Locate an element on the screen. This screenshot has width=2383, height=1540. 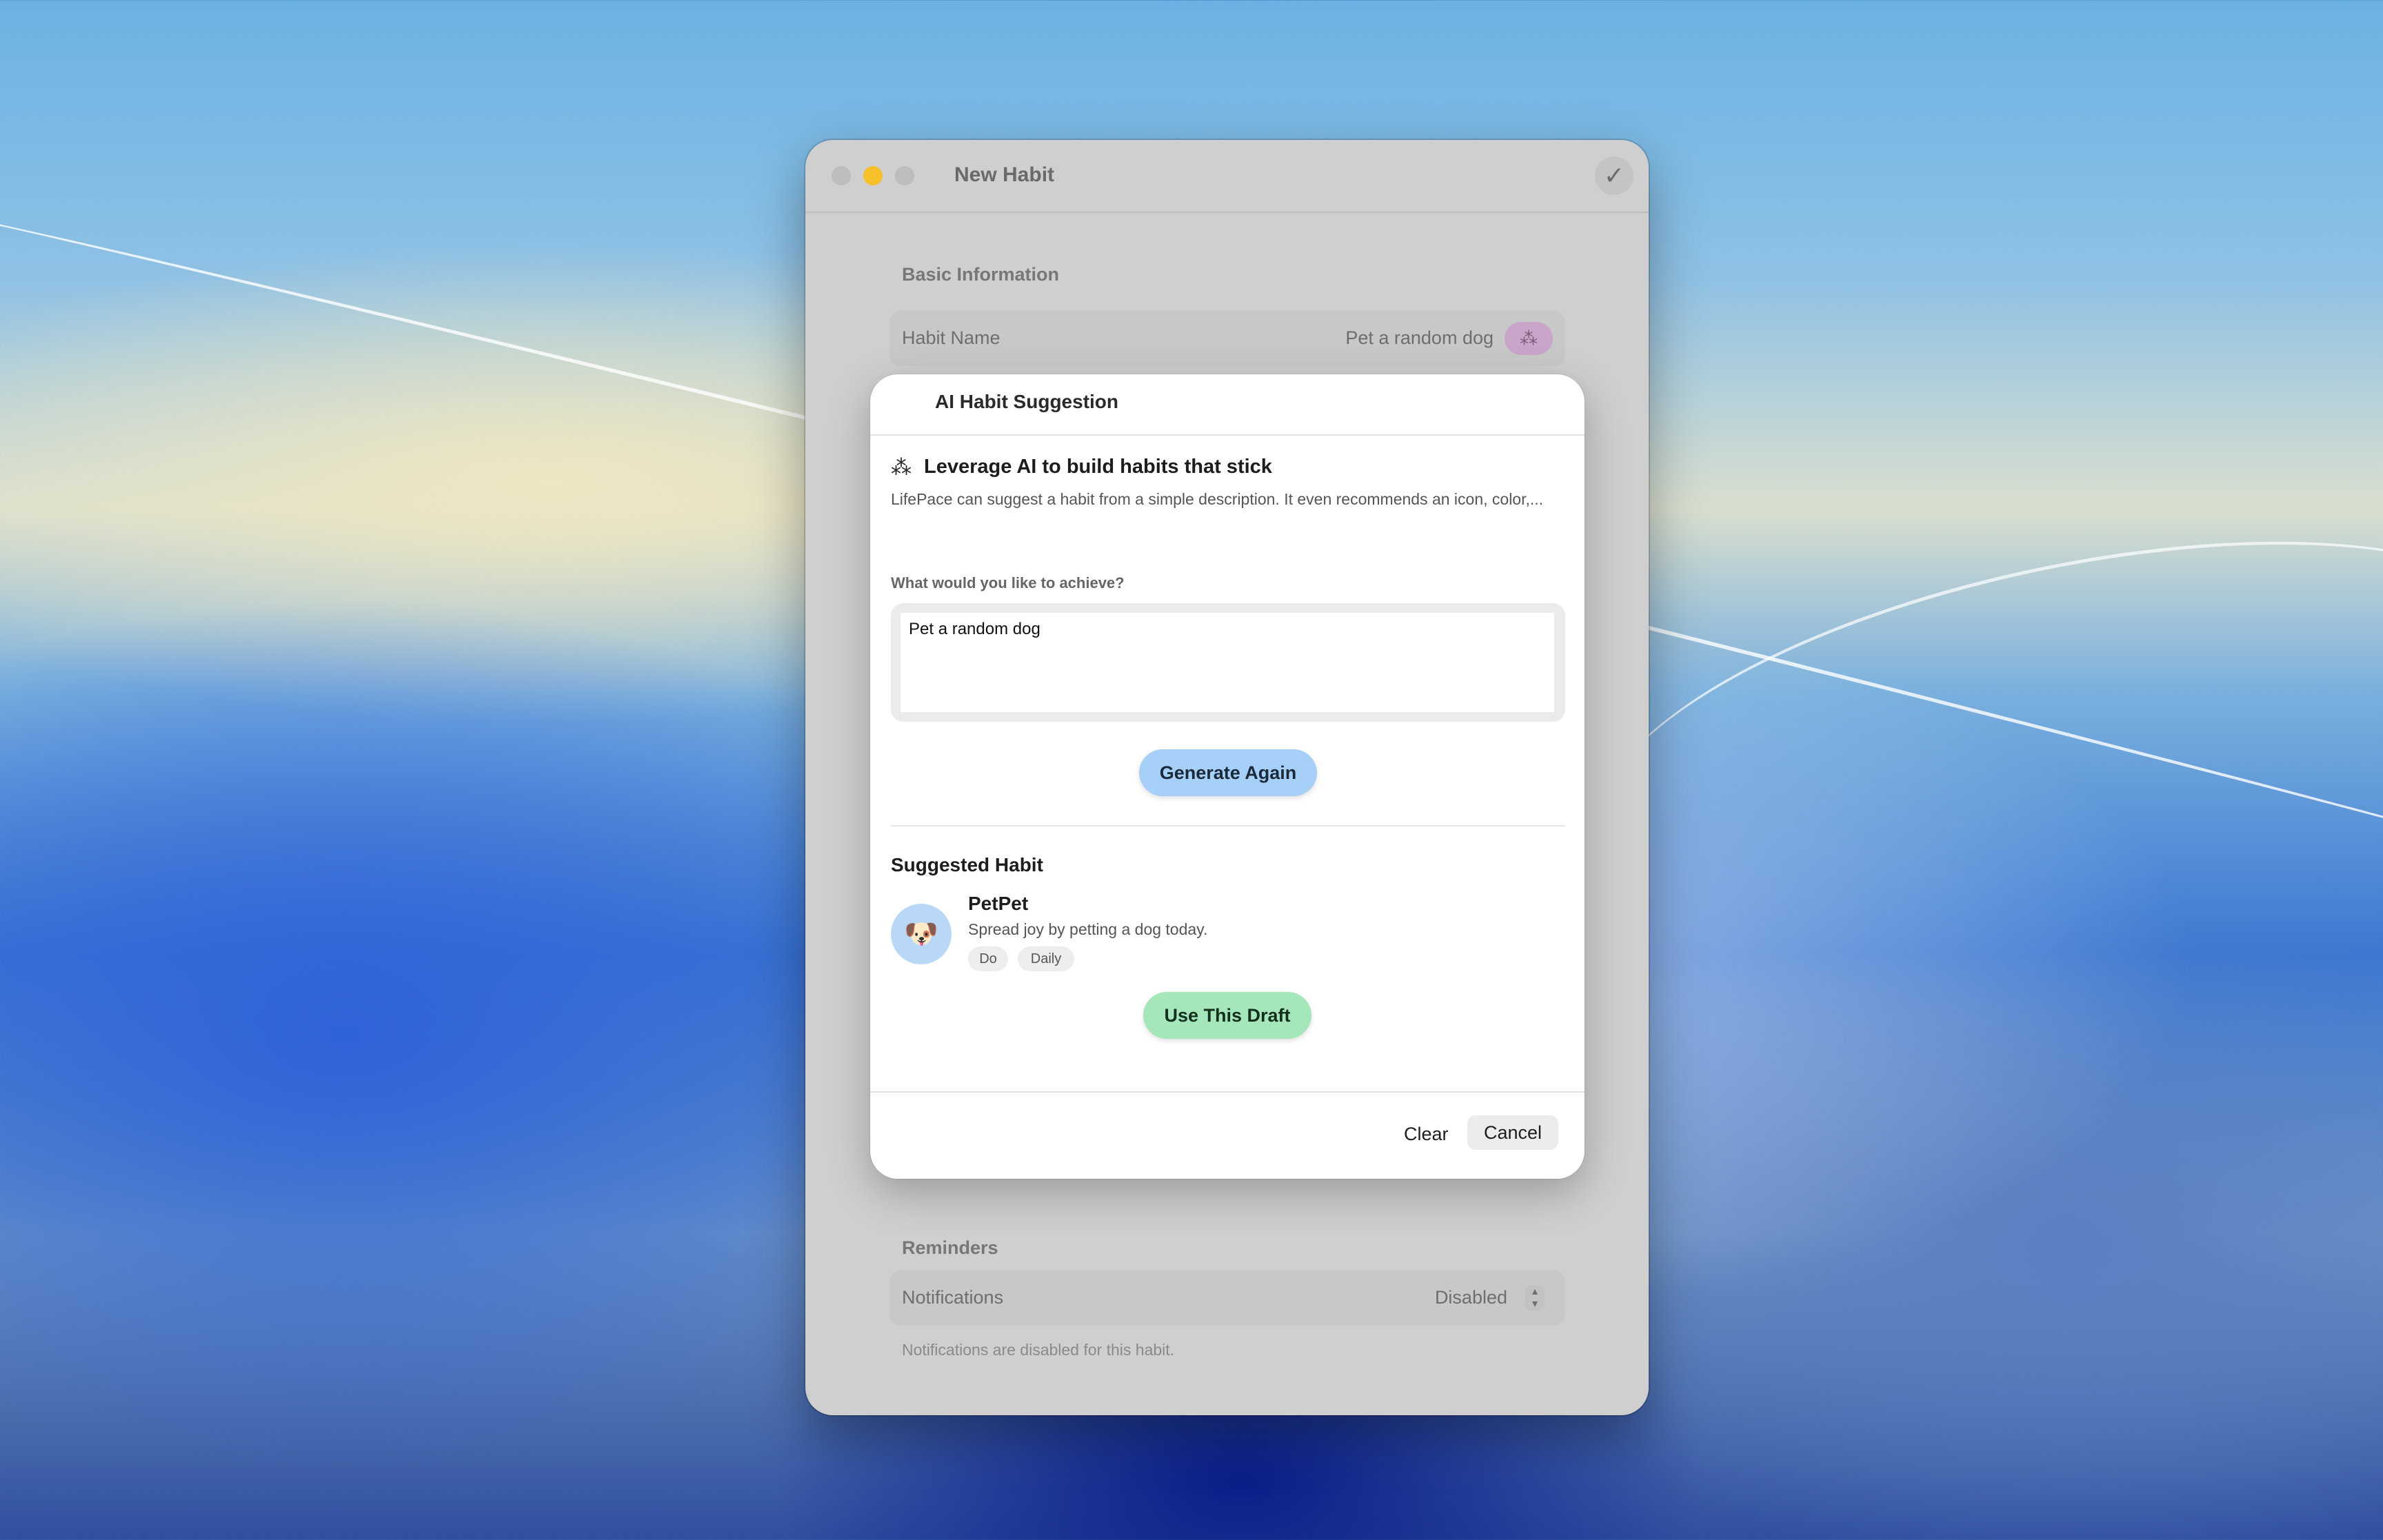
dog-emoji-icon: 🐶 is located at coordinates (921, 934).